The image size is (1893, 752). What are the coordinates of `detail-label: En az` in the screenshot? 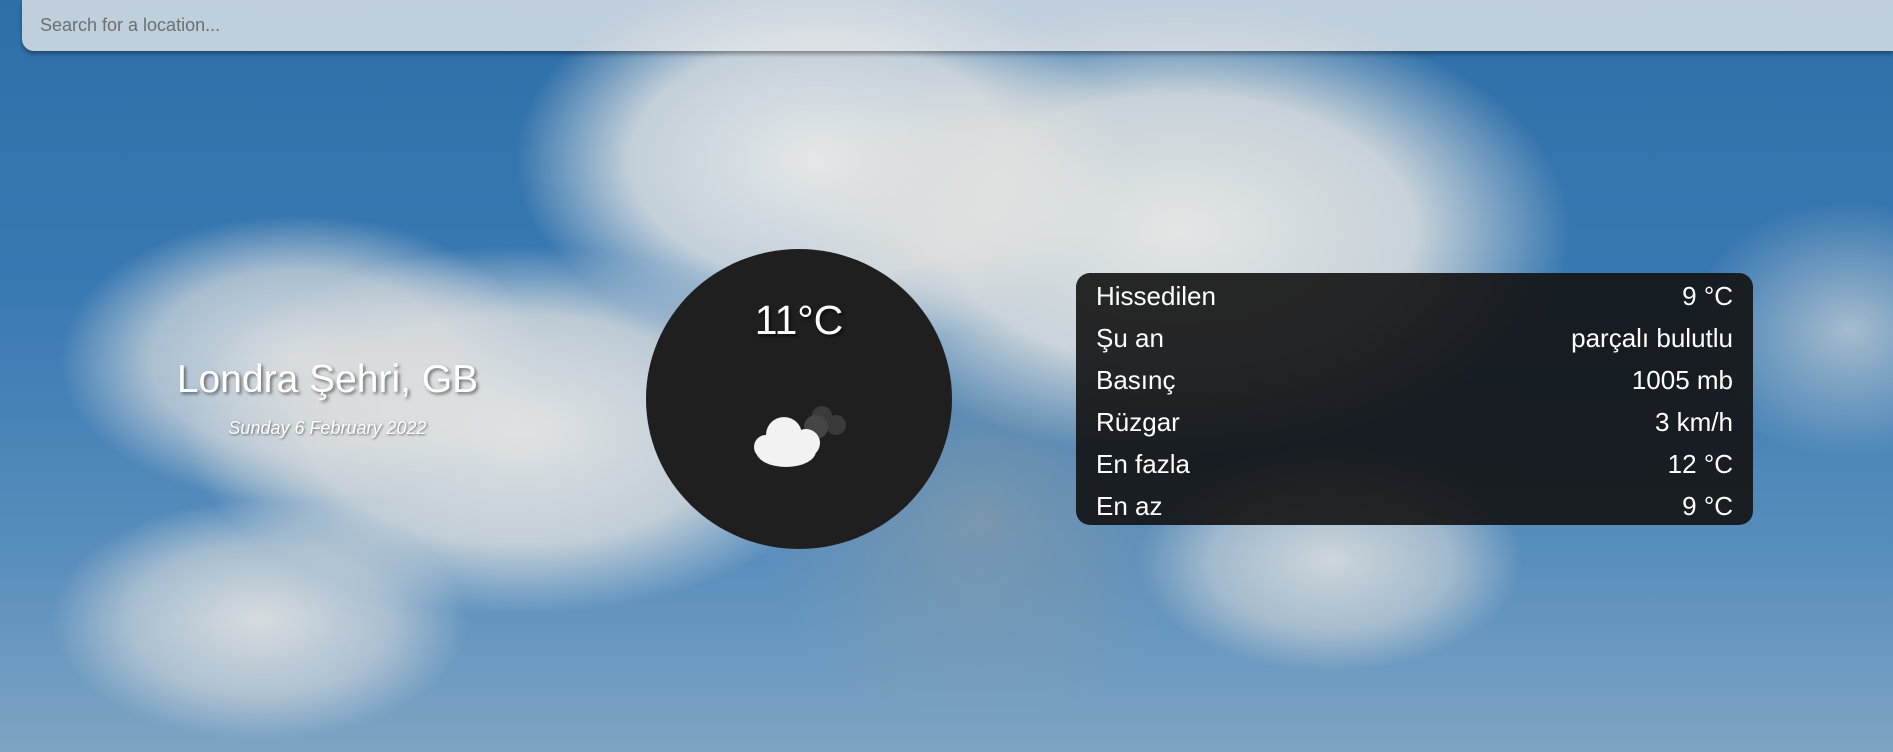 It's located at (1129, 506).